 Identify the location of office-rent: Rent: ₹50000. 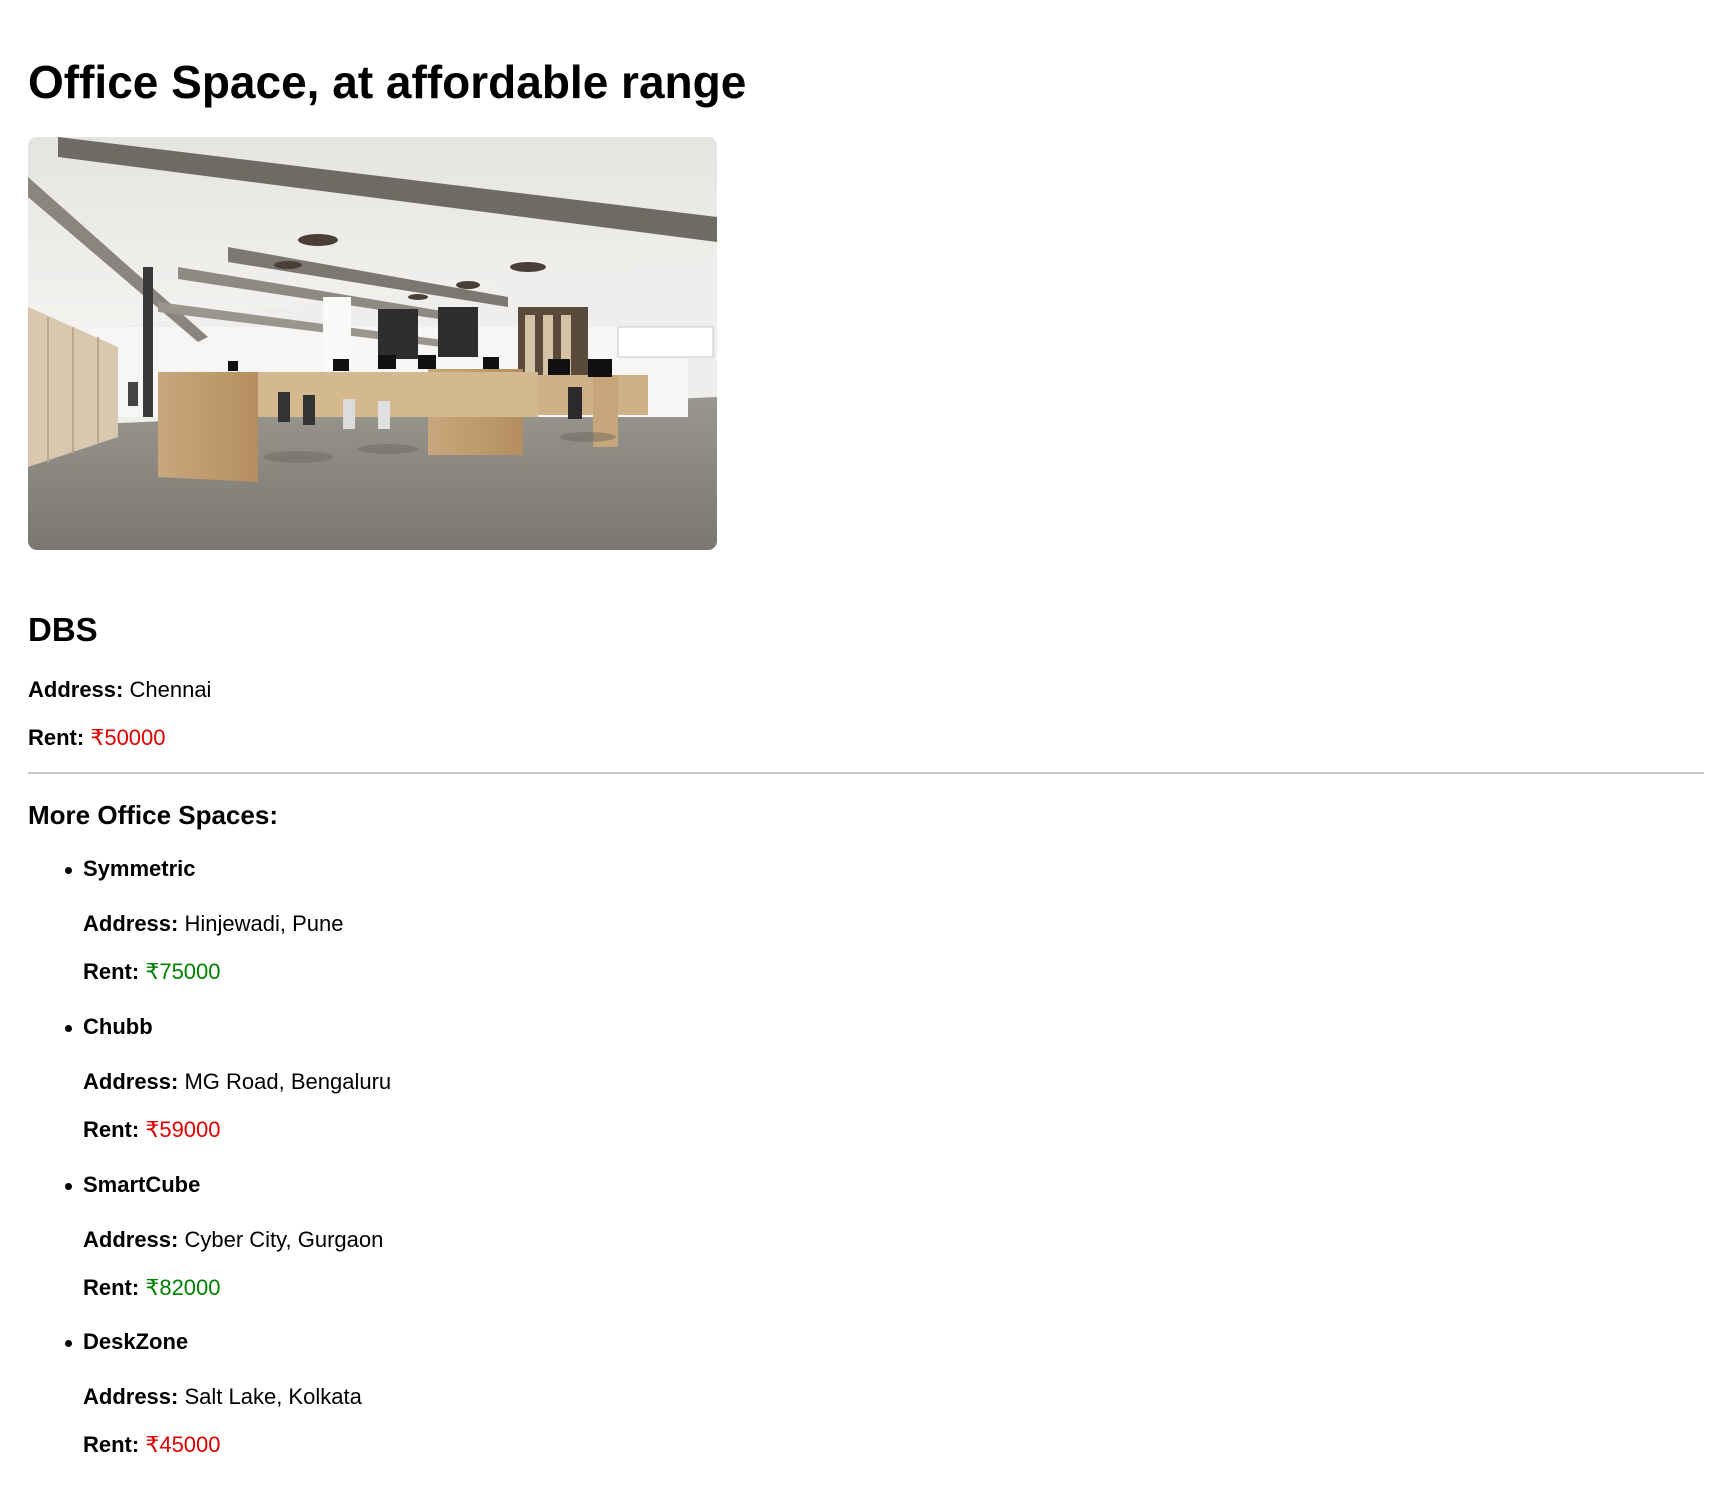
(97, 738).